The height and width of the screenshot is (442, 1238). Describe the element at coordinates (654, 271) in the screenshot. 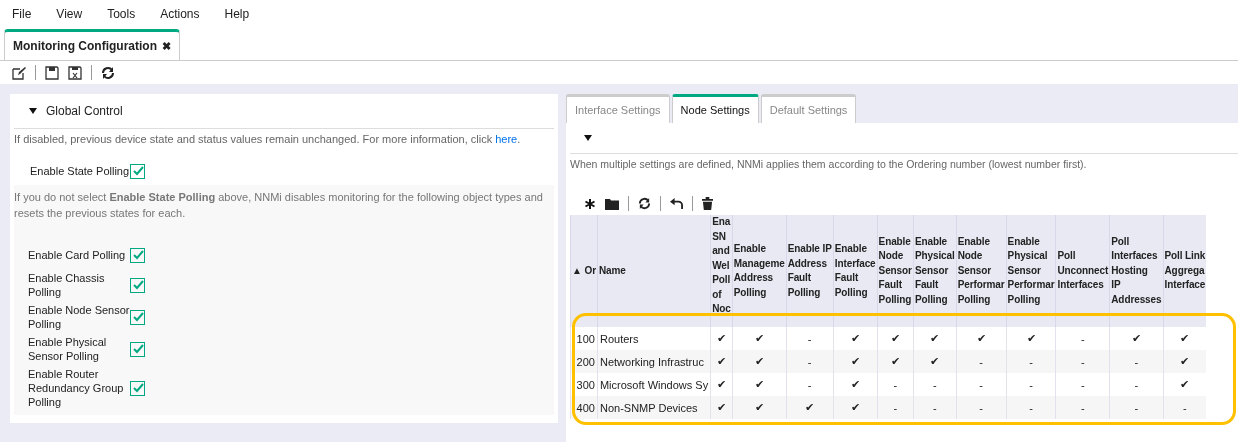

I see `column-header: Name` at that location.